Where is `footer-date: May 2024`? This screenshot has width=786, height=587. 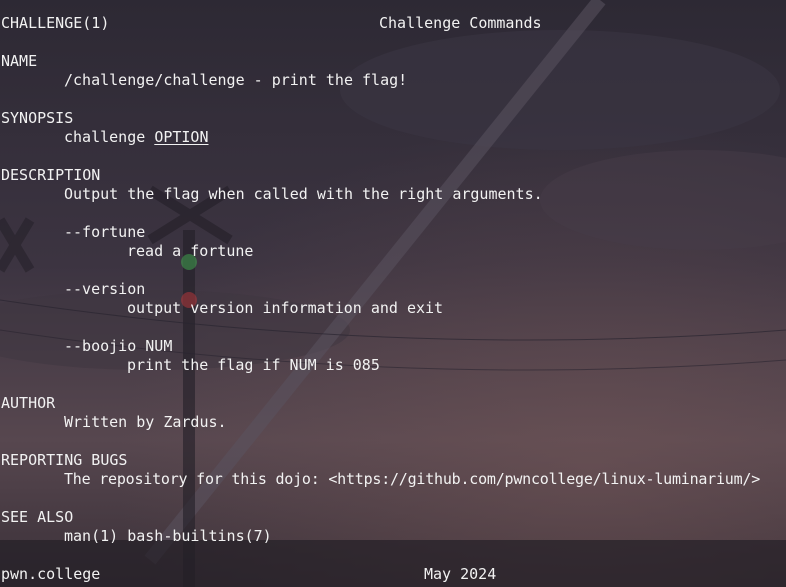
footer-date: May 2024 is located at coordinates (460, 574).